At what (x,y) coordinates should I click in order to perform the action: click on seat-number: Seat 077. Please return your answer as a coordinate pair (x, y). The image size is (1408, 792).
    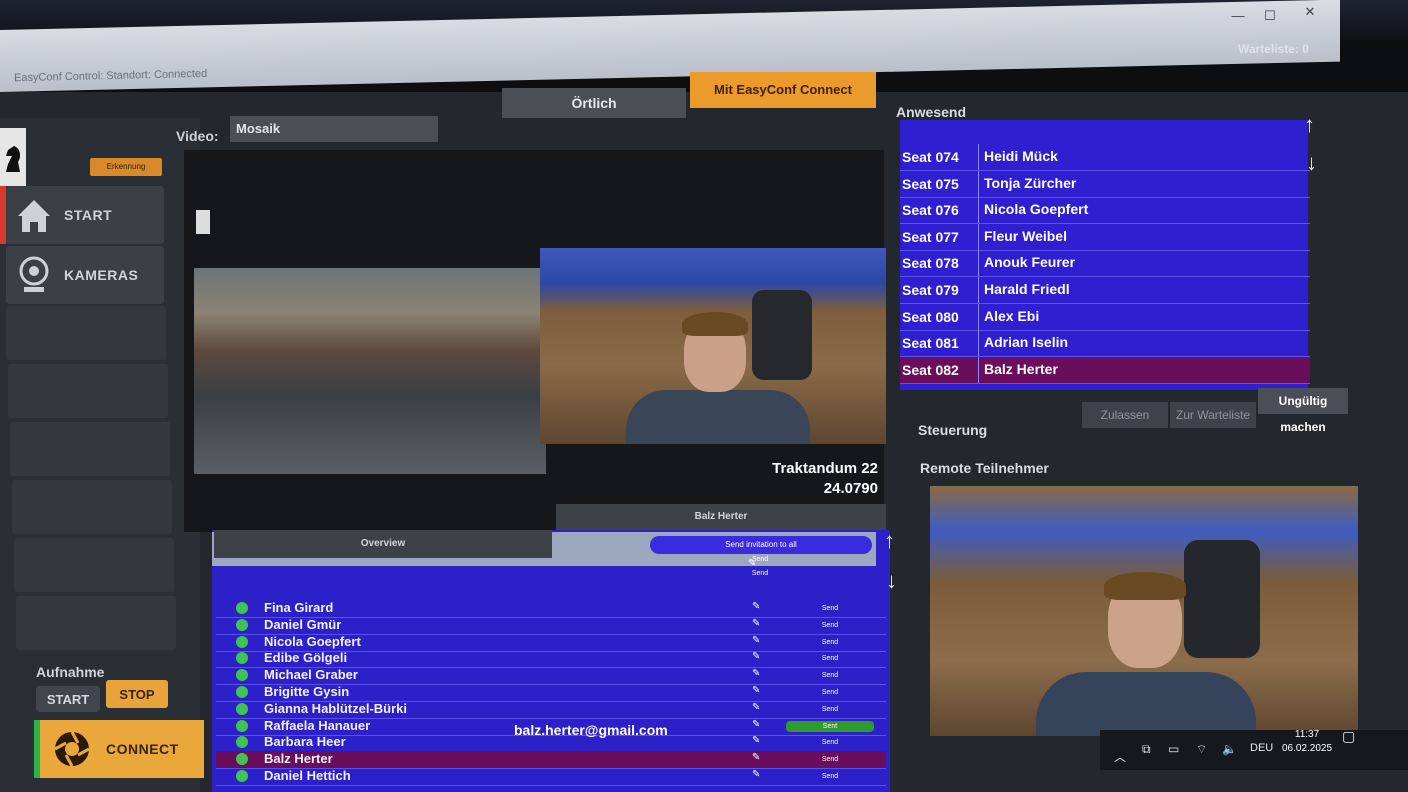
    Looking at the image, I should click on (930, 236).